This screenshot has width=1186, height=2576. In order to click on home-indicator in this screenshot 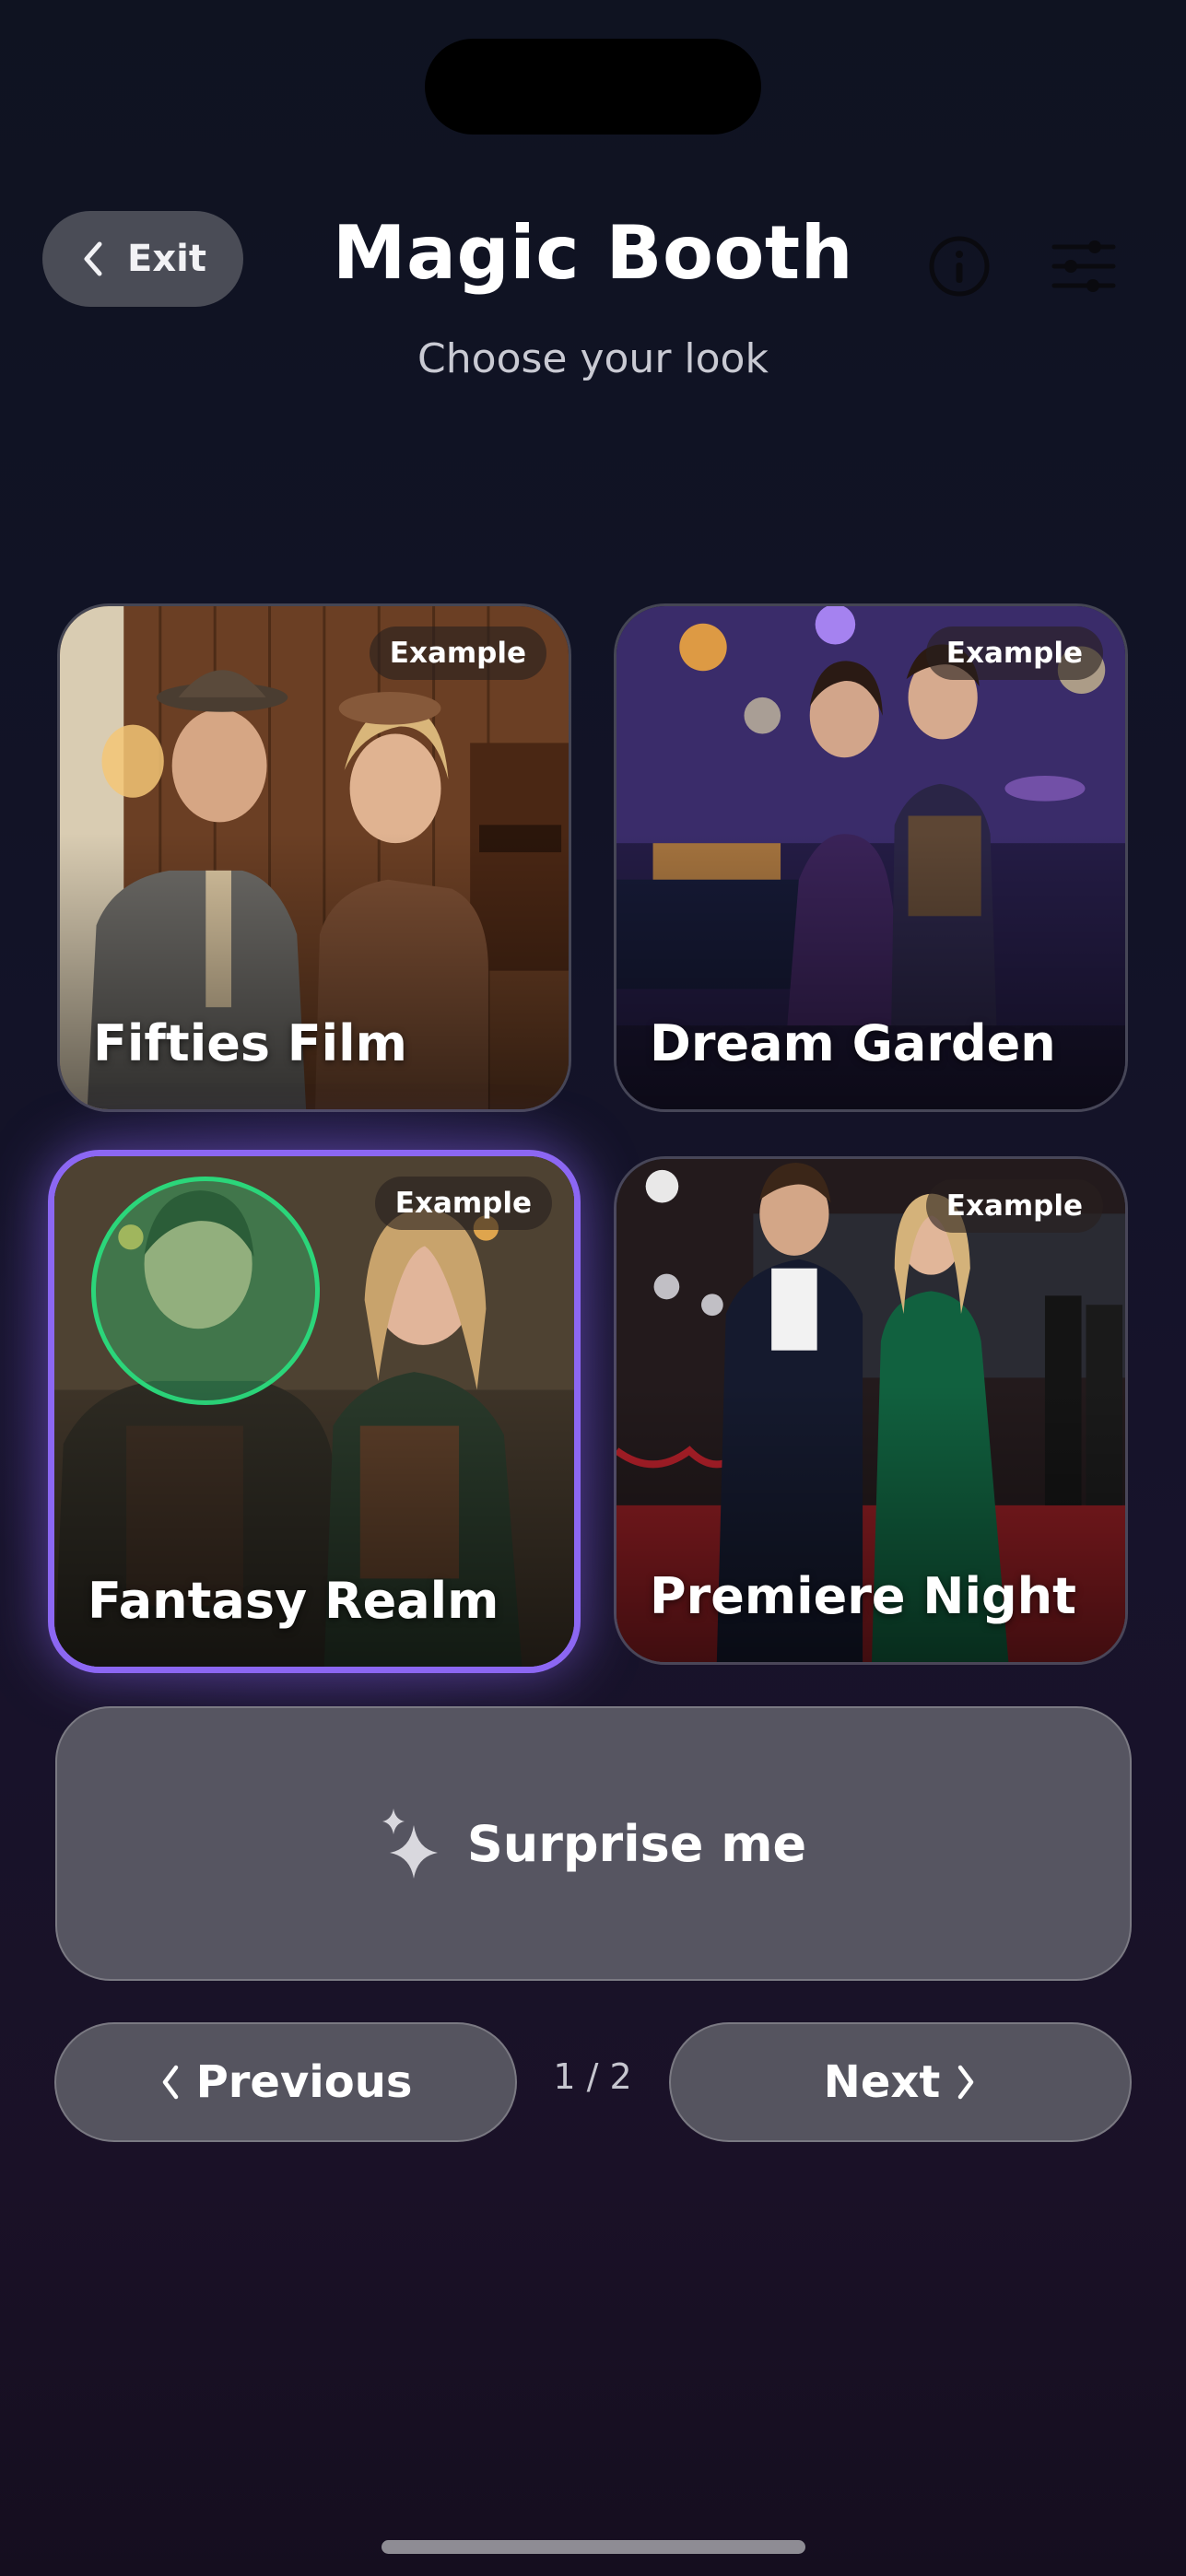, I will do `click(593, 2547)`.